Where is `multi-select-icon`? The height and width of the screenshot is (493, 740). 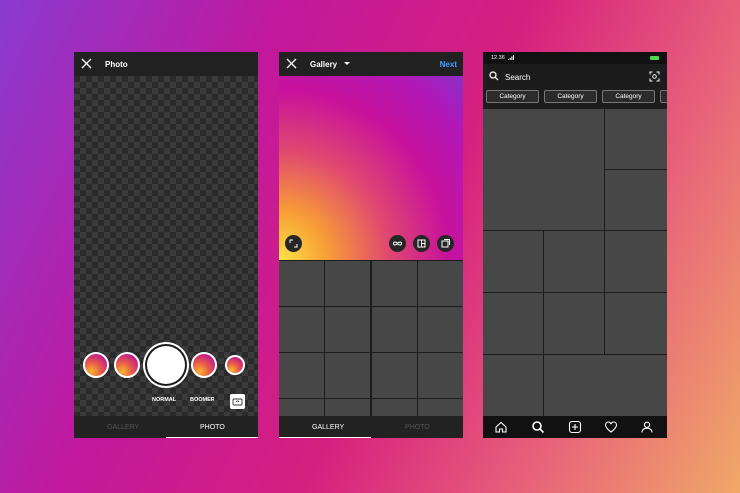 multi-select-icon is located at coordinates (445, 243).